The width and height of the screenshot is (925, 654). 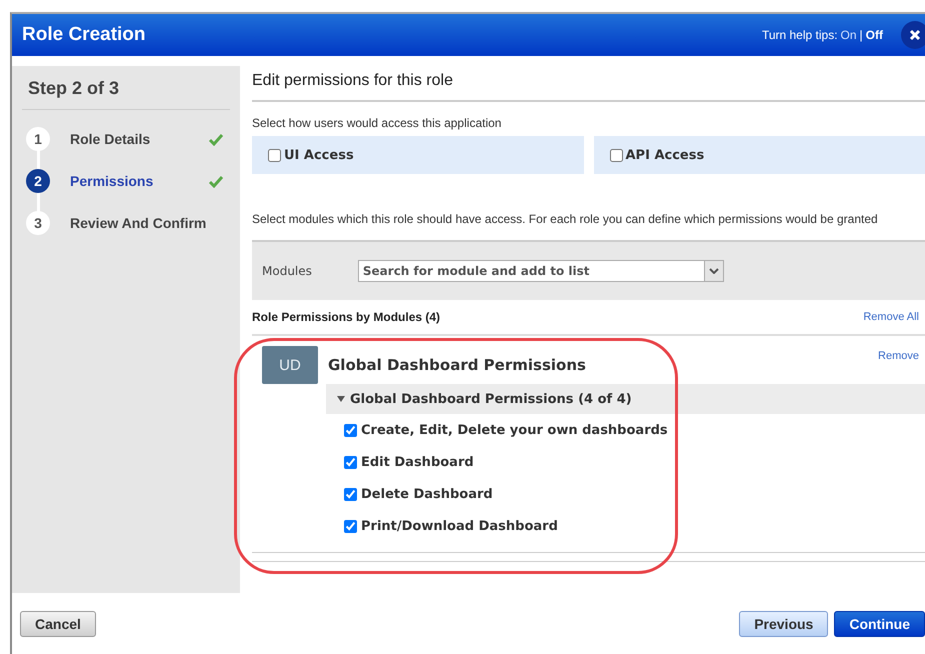 I want to click on modules-prompt: Select modules which this role should have access. For each role you can define which permissions would be granted, so click(x=565, y=219).